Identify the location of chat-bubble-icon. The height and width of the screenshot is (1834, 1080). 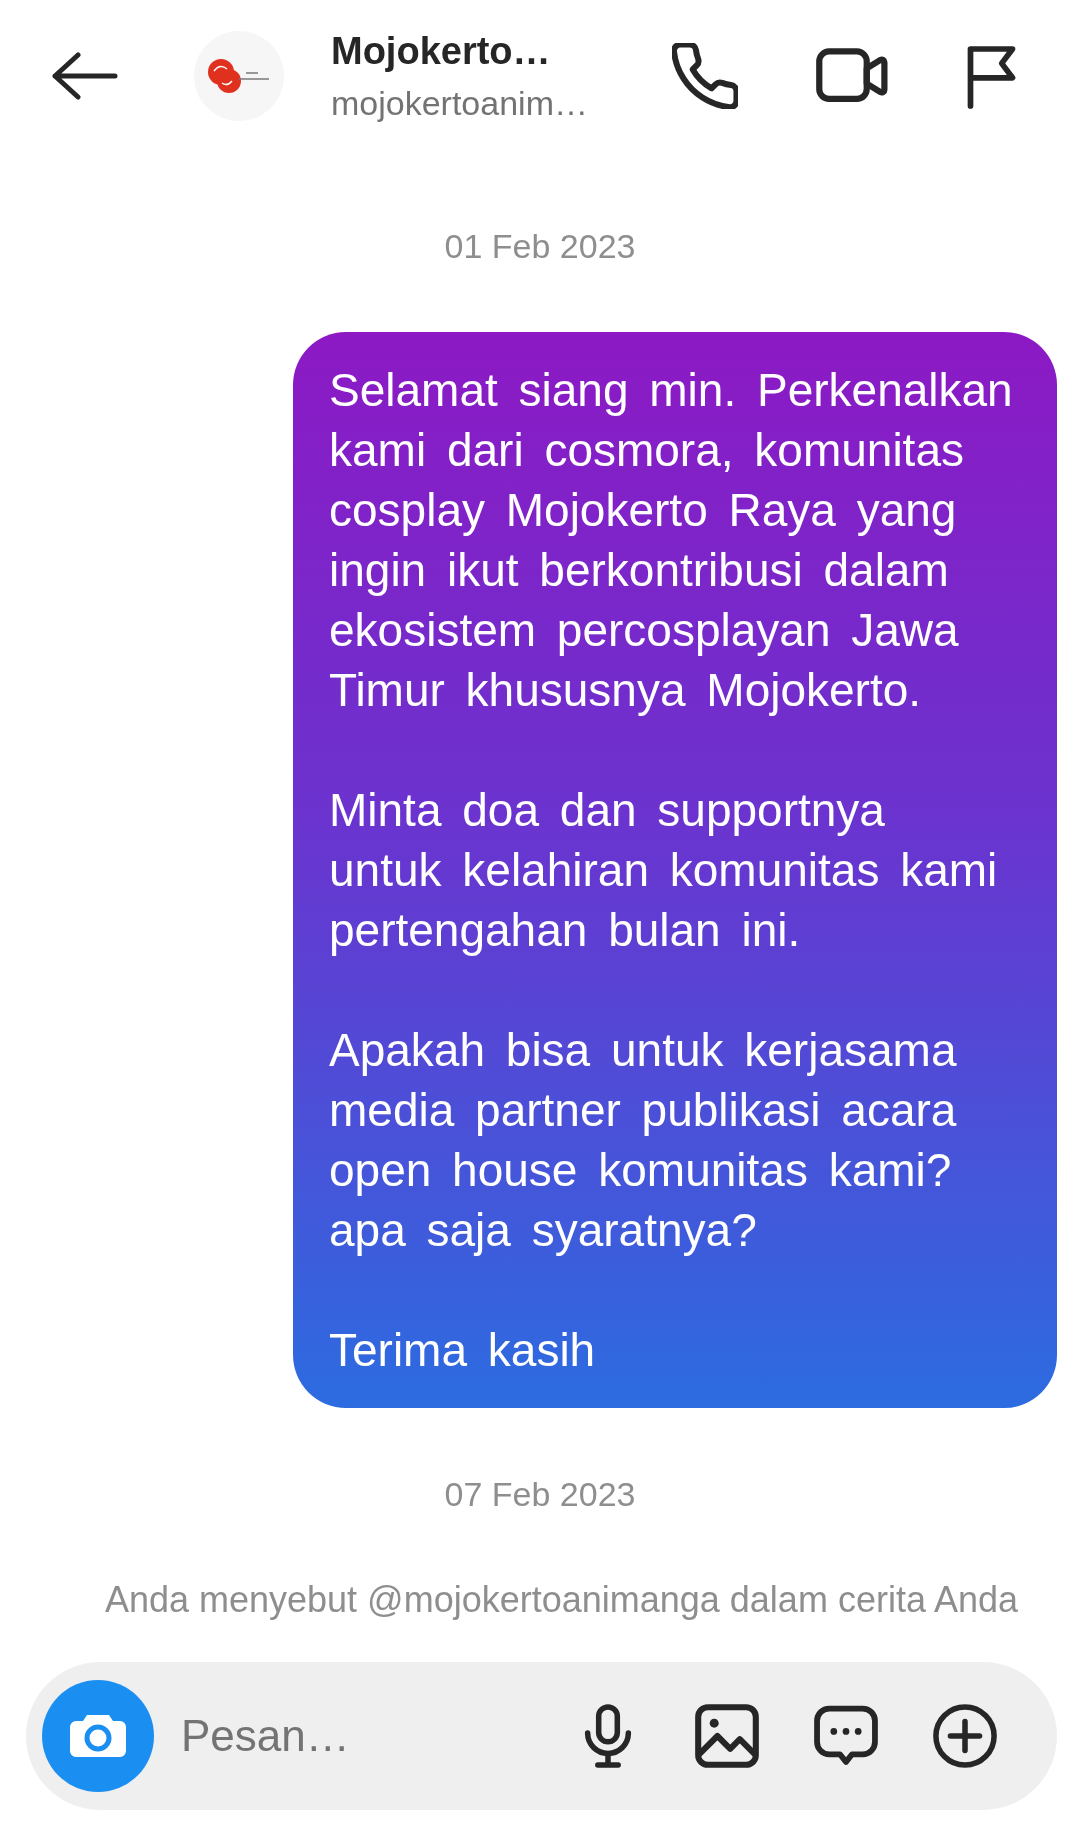
(846, 1736).